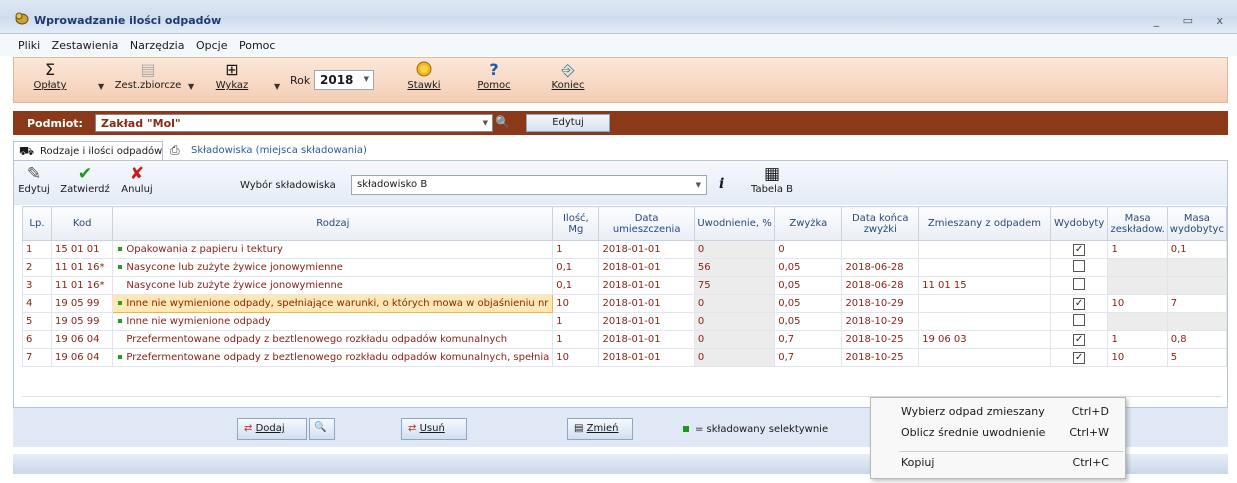 Image resolution: width=1237 pixels, height=483 pixels. Describe the element at coordinates (576, 223) in the screenshot. I see `col-header-ilosc: Ilość, Mg` at that location.